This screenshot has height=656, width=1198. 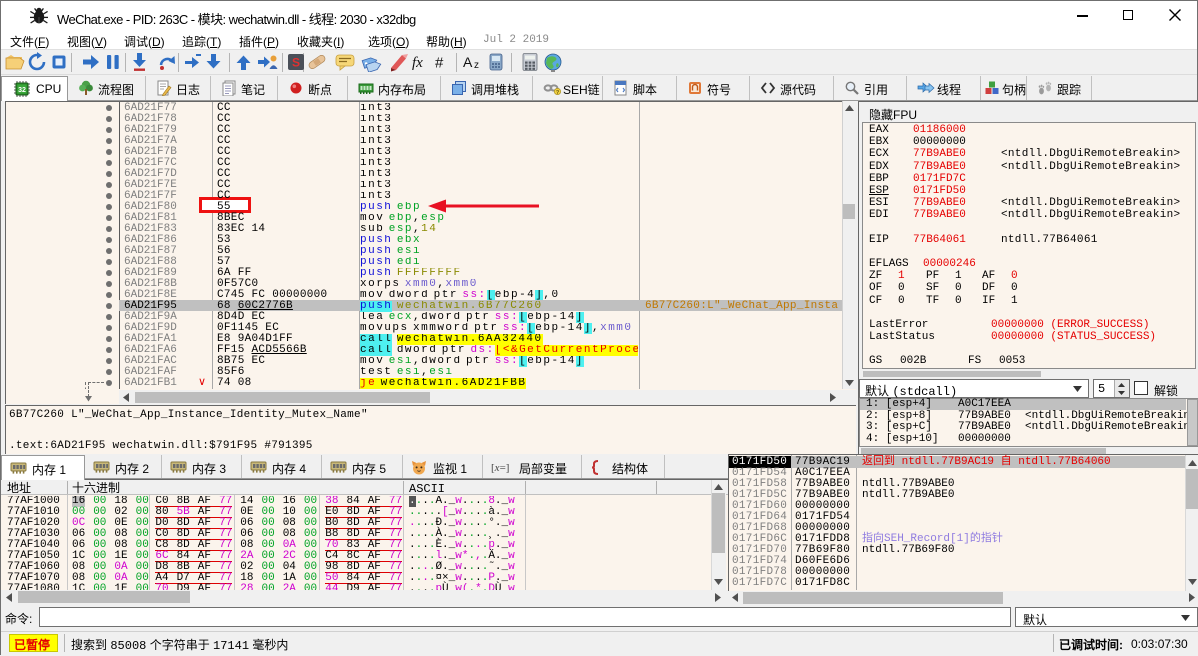 What do you see at coordinates (417, 63) in the screenshot?
I see `svg-text: fx` at bounding box center [417, 63].